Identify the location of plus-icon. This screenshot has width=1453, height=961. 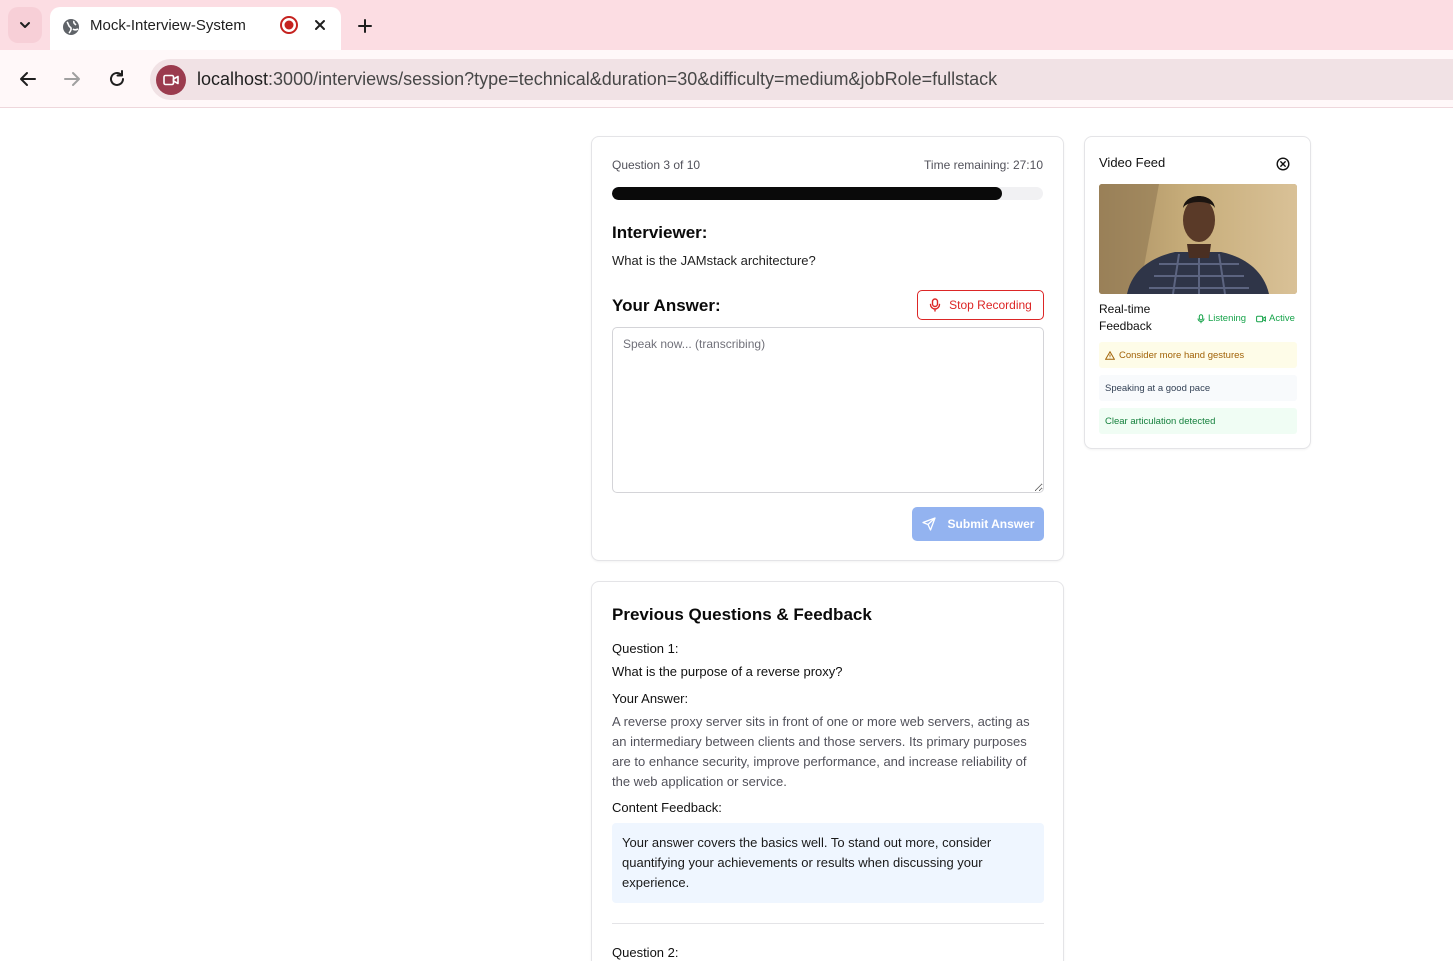
(365, 26).